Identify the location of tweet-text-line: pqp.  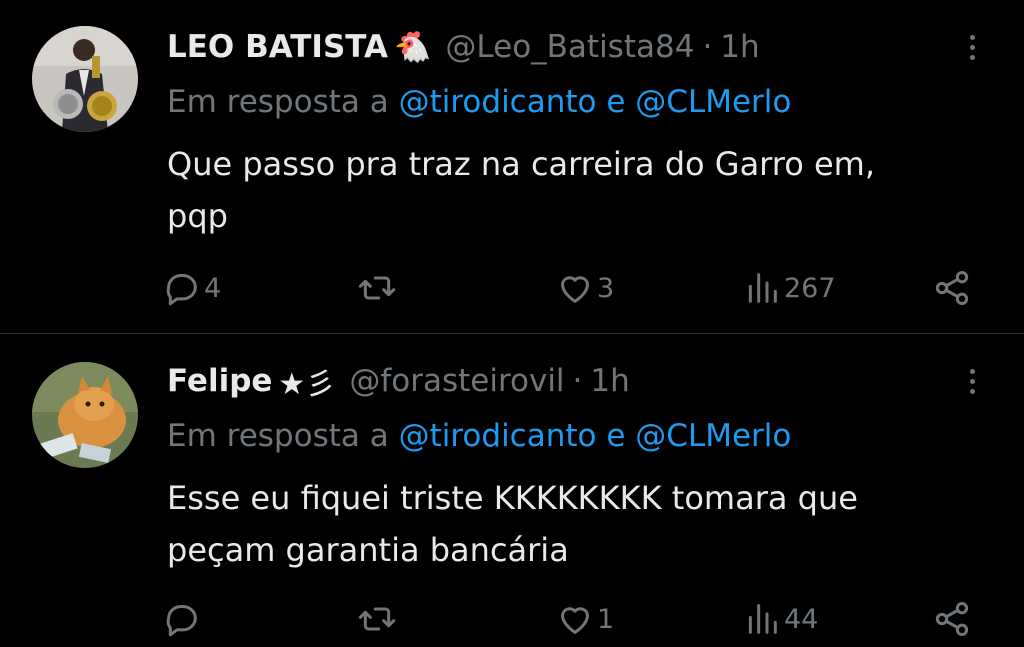
(197, 216).